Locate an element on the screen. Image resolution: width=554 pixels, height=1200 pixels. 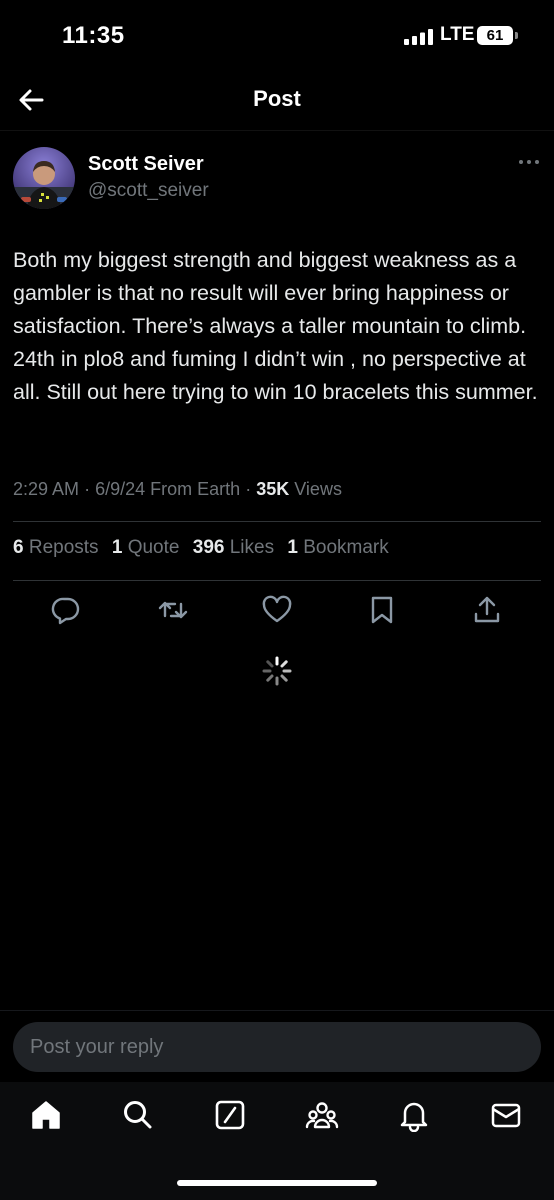
communities-icon is located at coordinates (322, 1115).